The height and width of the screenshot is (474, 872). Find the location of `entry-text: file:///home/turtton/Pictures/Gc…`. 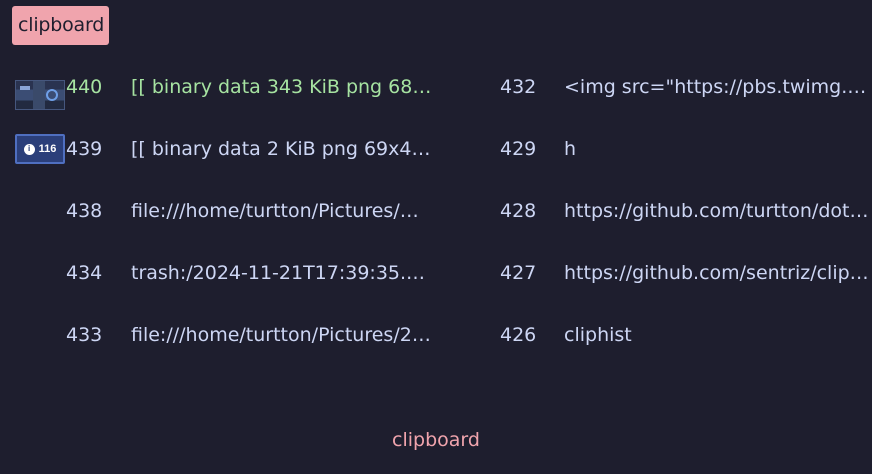

entry-text: file:///home/turtton/Pictures/Gc… is located at coordinates (282, 211).